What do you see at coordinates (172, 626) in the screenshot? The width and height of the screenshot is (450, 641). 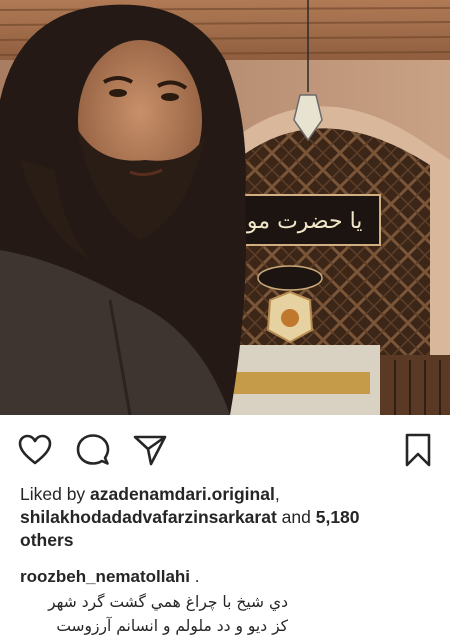 I see `caption-line-2: كز ديو و دد ملولم و انسانم آرزوست` at bounding box center [172, 626].